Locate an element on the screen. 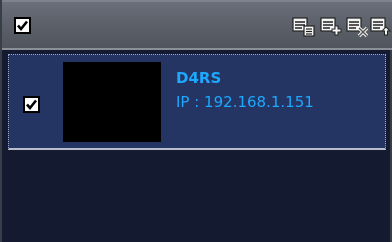 The width and height of the screenshot is (392, 242). device-list-icon is located at coordinates (304, 27).